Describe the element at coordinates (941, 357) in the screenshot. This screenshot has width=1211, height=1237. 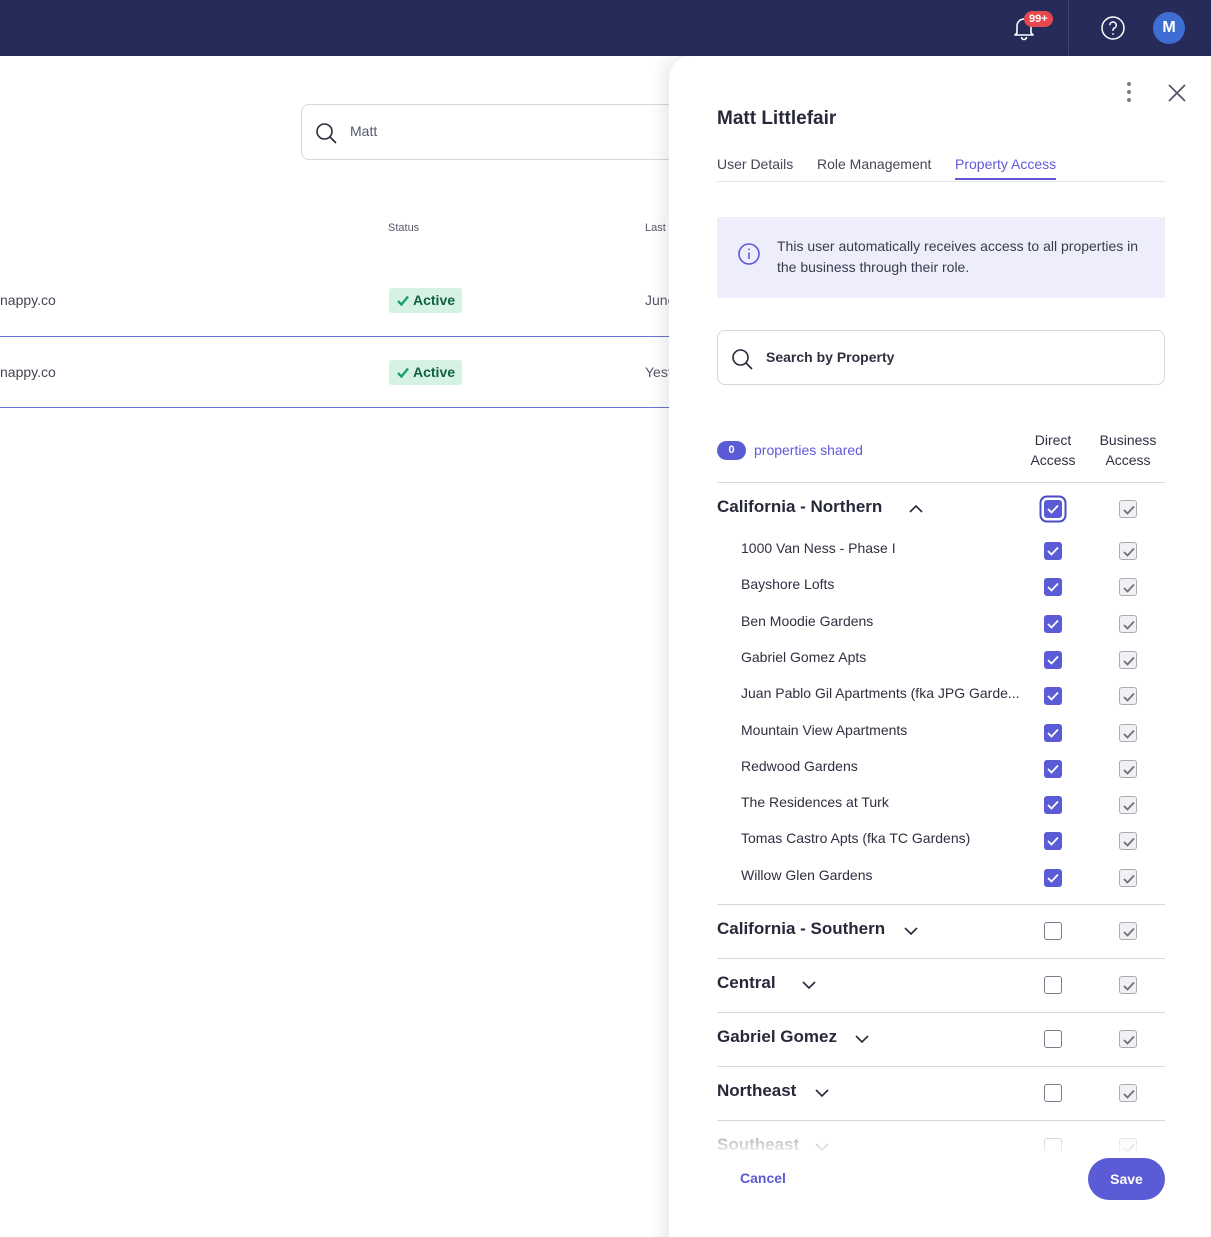
I see `property-search-input: Search by Property` at that location.